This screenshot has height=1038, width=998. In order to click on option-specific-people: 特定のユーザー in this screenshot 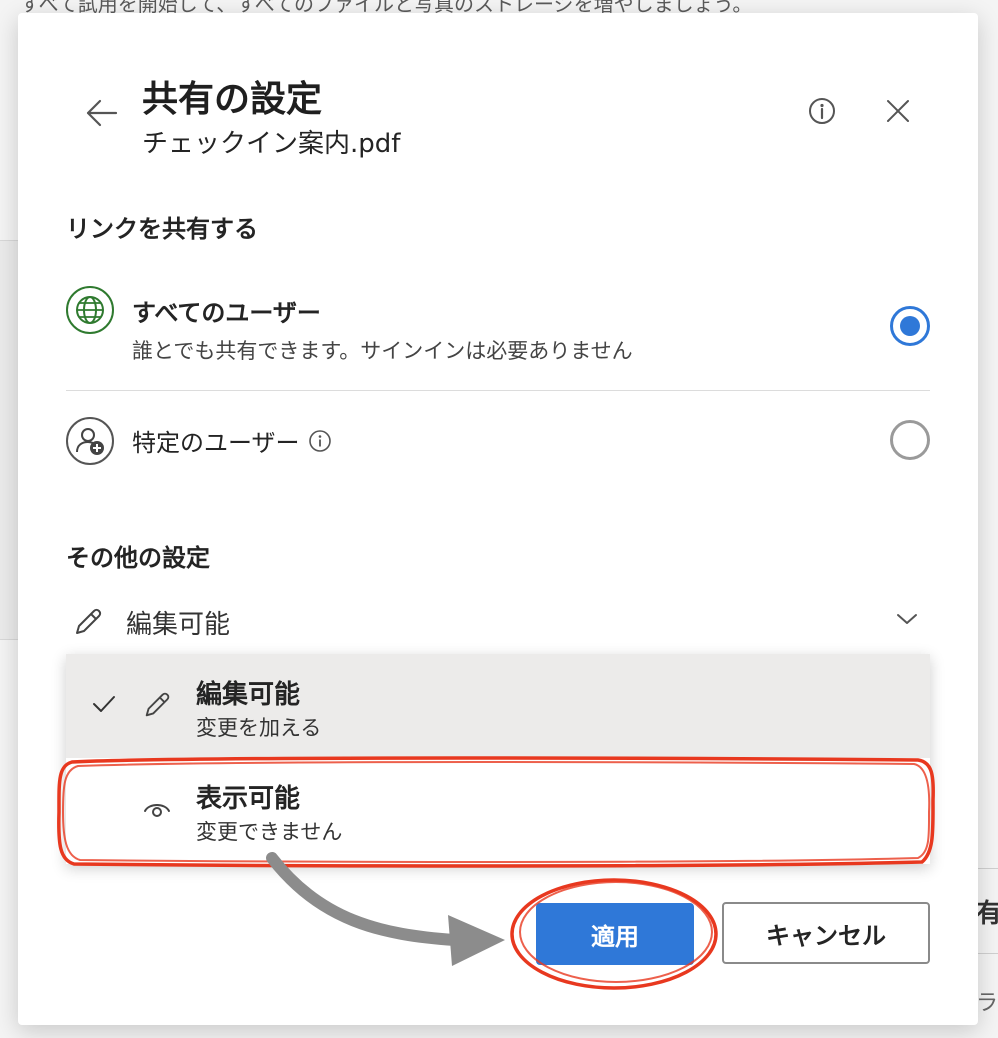, I will do `click(498, 441)`.